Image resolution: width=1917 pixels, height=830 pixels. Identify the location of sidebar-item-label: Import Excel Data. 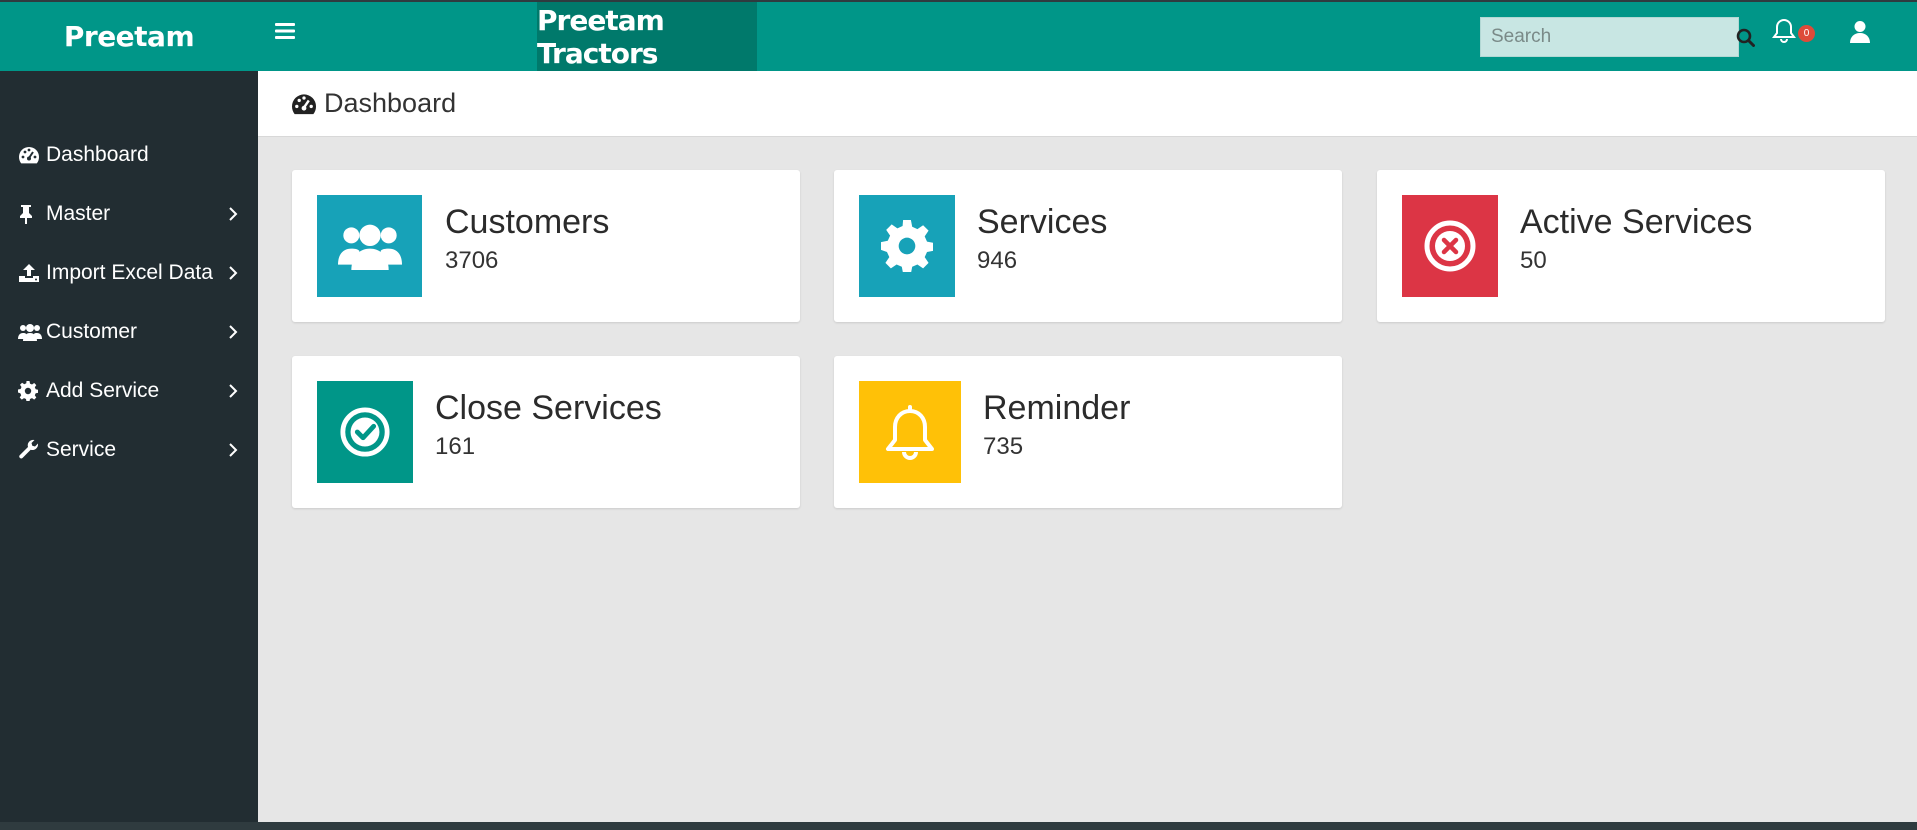
(129, 272).